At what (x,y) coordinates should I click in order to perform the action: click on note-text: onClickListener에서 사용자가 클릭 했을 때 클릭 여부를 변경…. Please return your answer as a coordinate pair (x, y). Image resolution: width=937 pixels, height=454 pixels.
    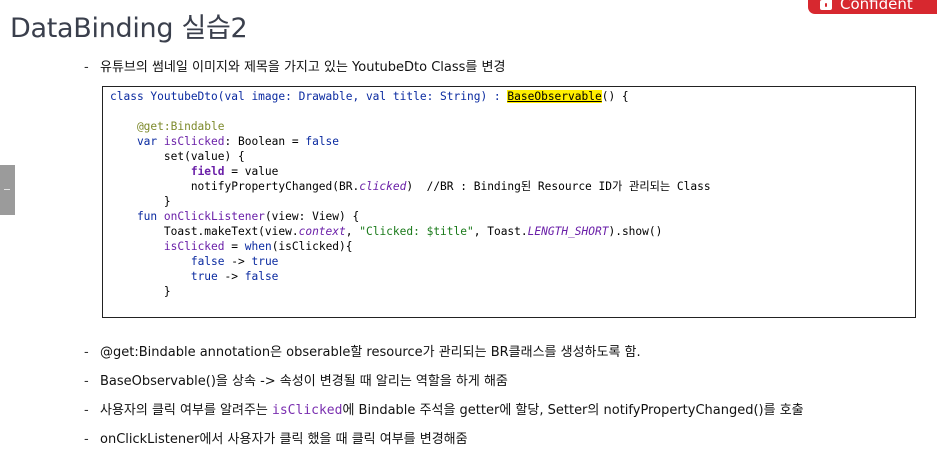
    Looking at the image, I should click on (284, 439).